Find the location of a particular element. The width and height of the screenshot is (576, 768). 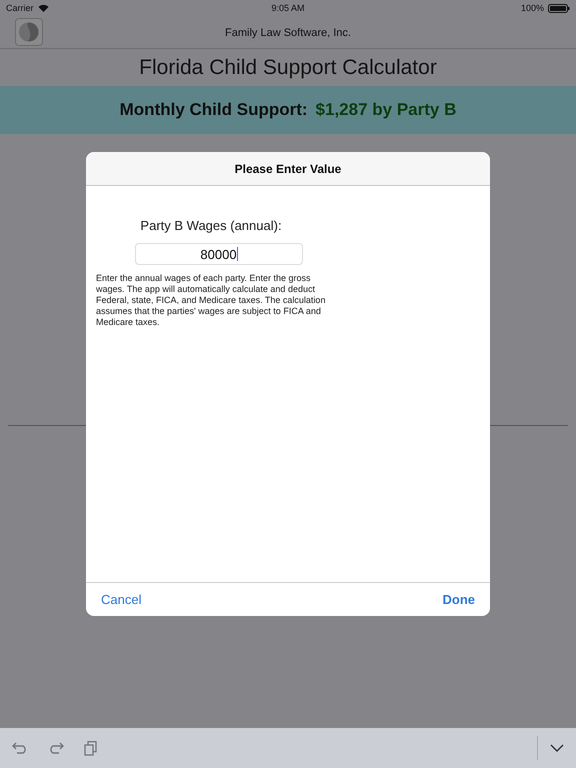

paste-icon is located at coordinates (91, 748).